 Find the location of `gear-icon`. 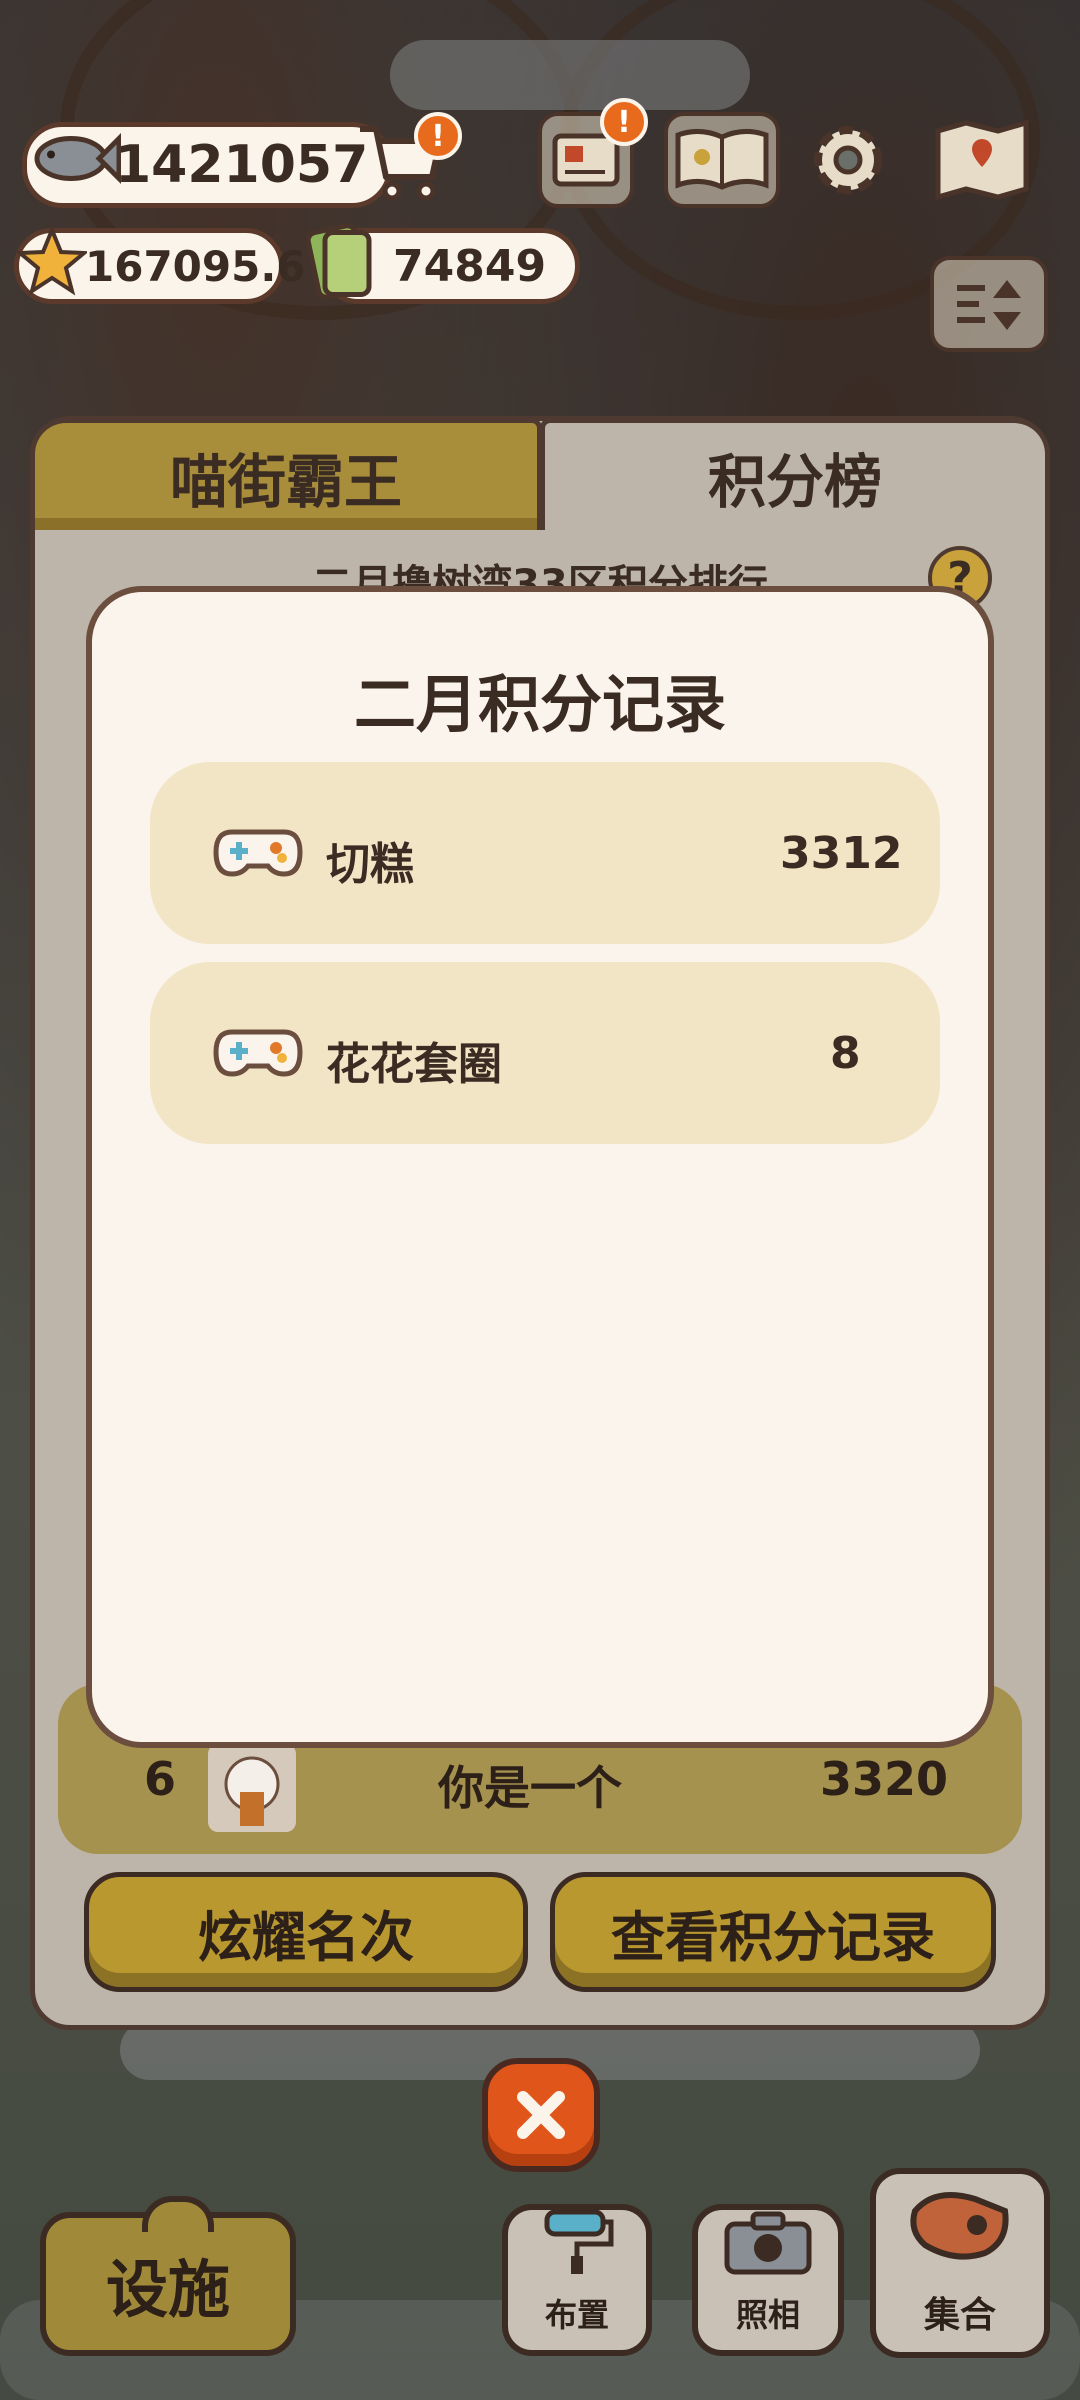

gear-icon is located at coordinates (848, 160).